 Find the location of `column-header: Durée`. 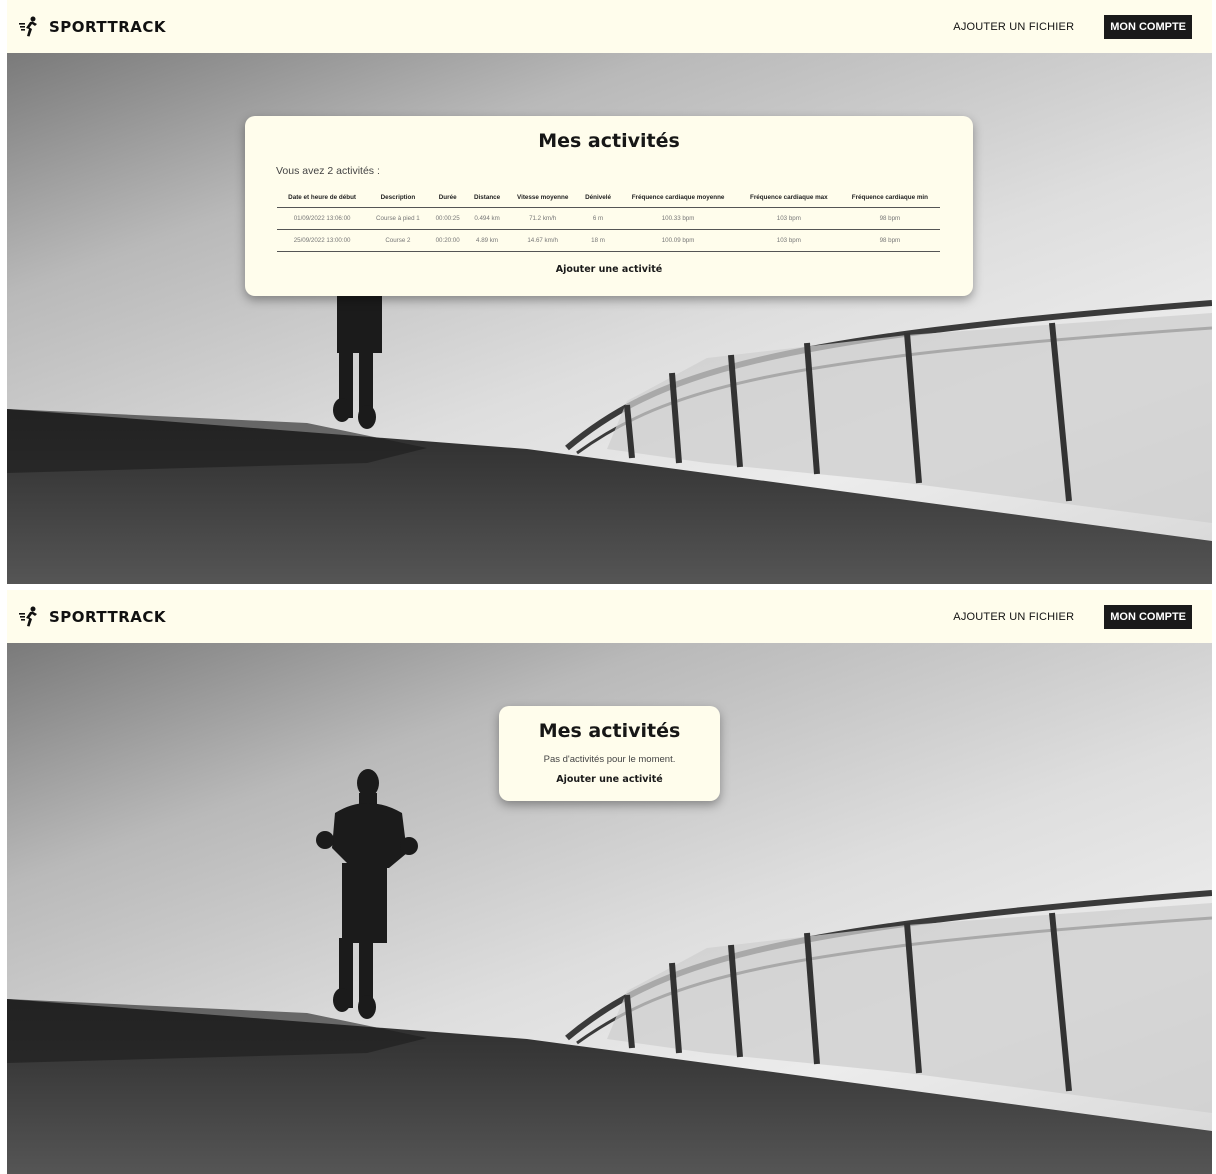

column-header: Durée is located at coordinates (447, 199).